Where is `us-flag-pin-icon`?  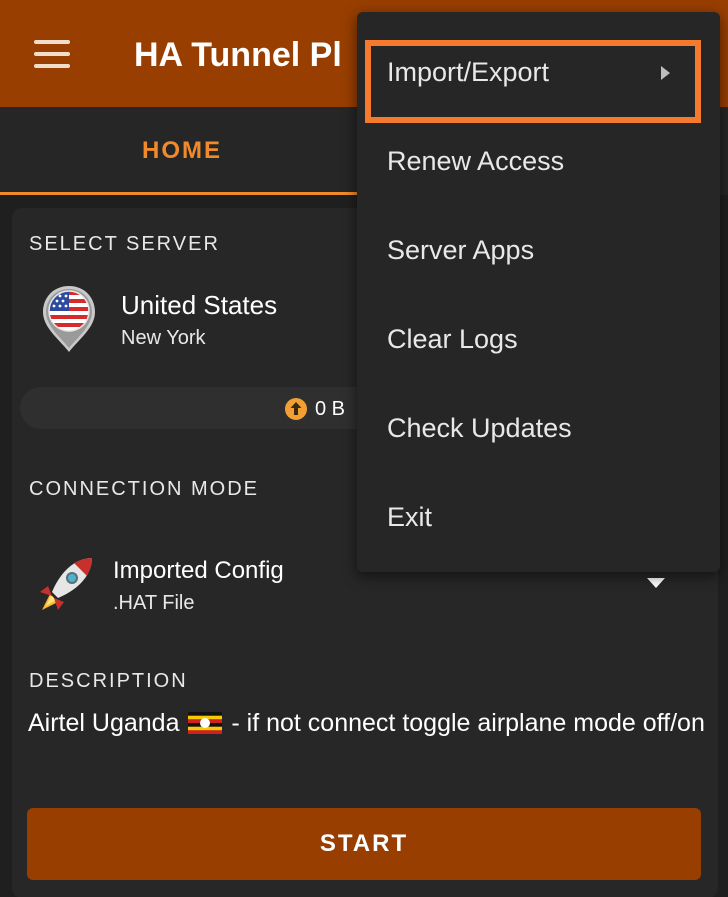
us-flag-pin-icon is located at coordinates (69, 319).